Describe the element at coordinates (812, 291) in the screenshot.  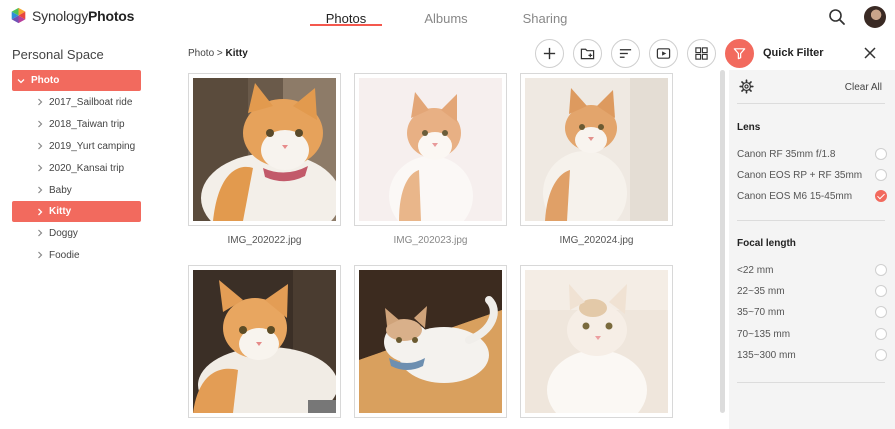
I see `focal-option-22-35: 22~35 mm` at that location.